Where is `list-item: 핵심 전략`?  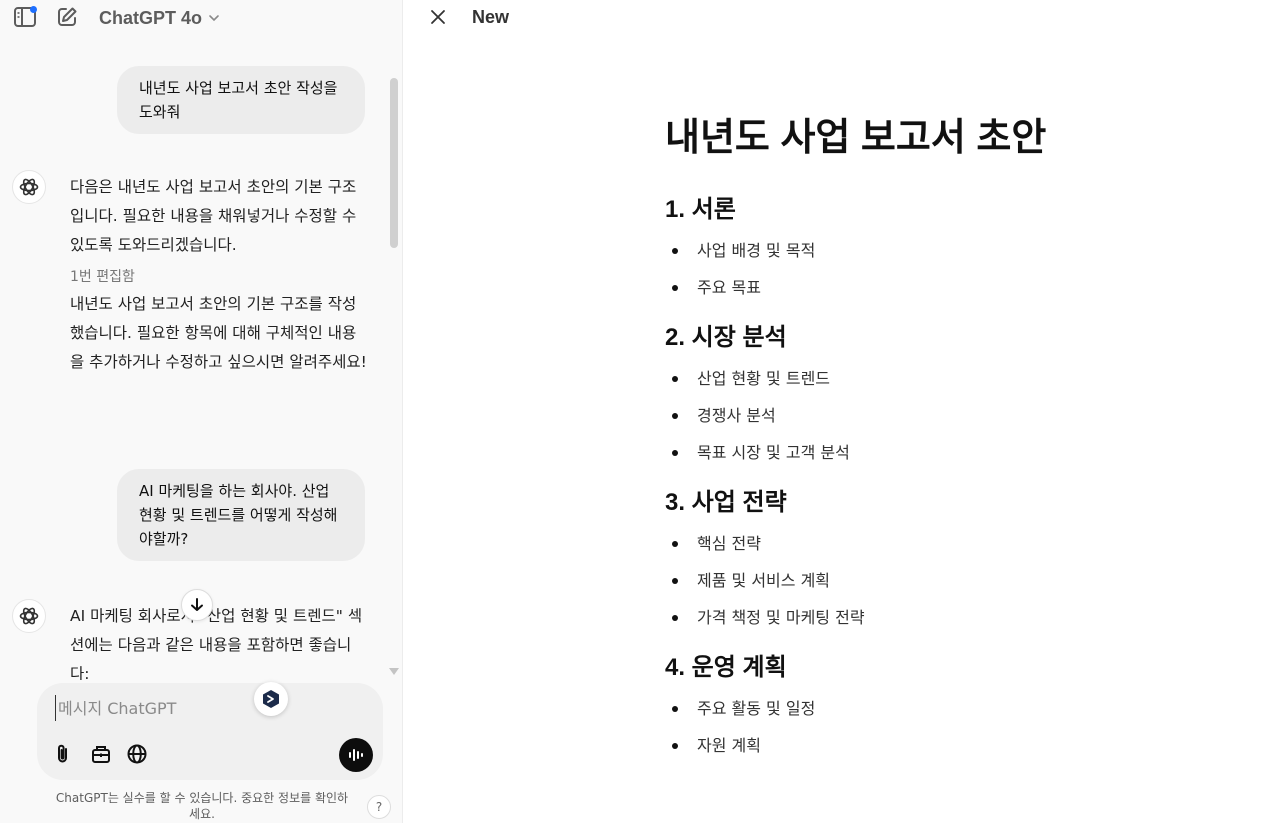
list-item: 핵심 전략 is located at coordinates (945, 543).